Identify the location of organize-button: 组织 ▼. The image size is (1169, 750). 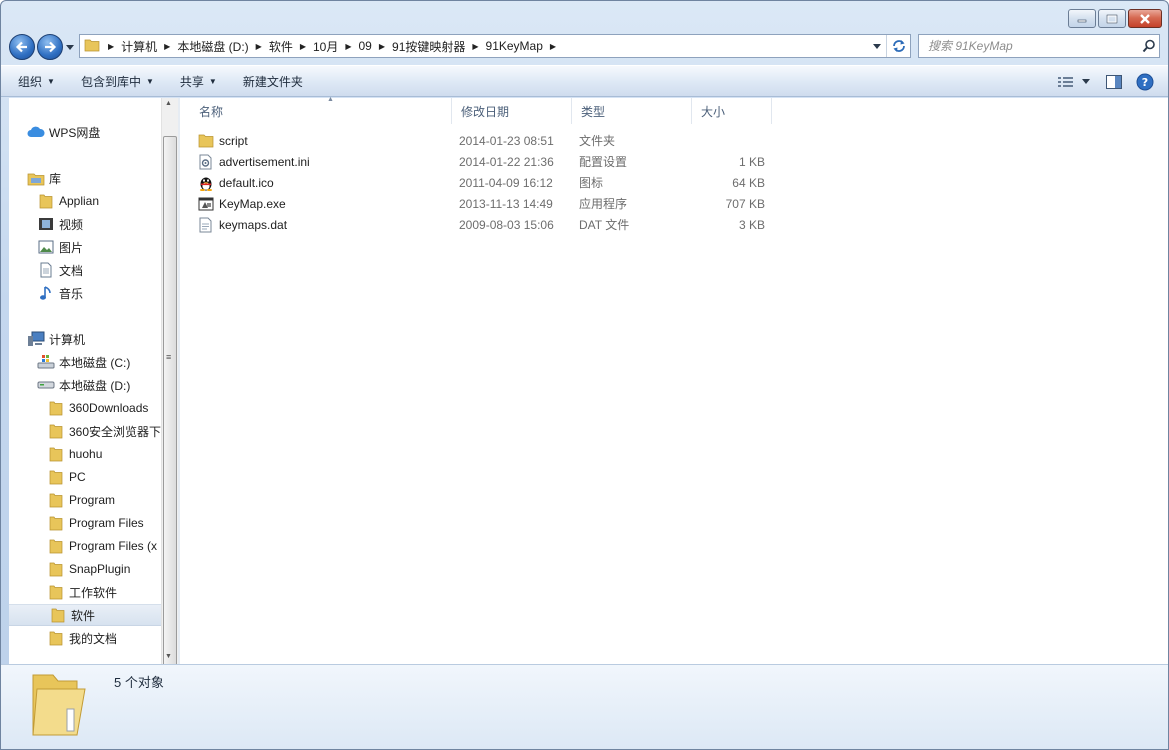
(36, 81).